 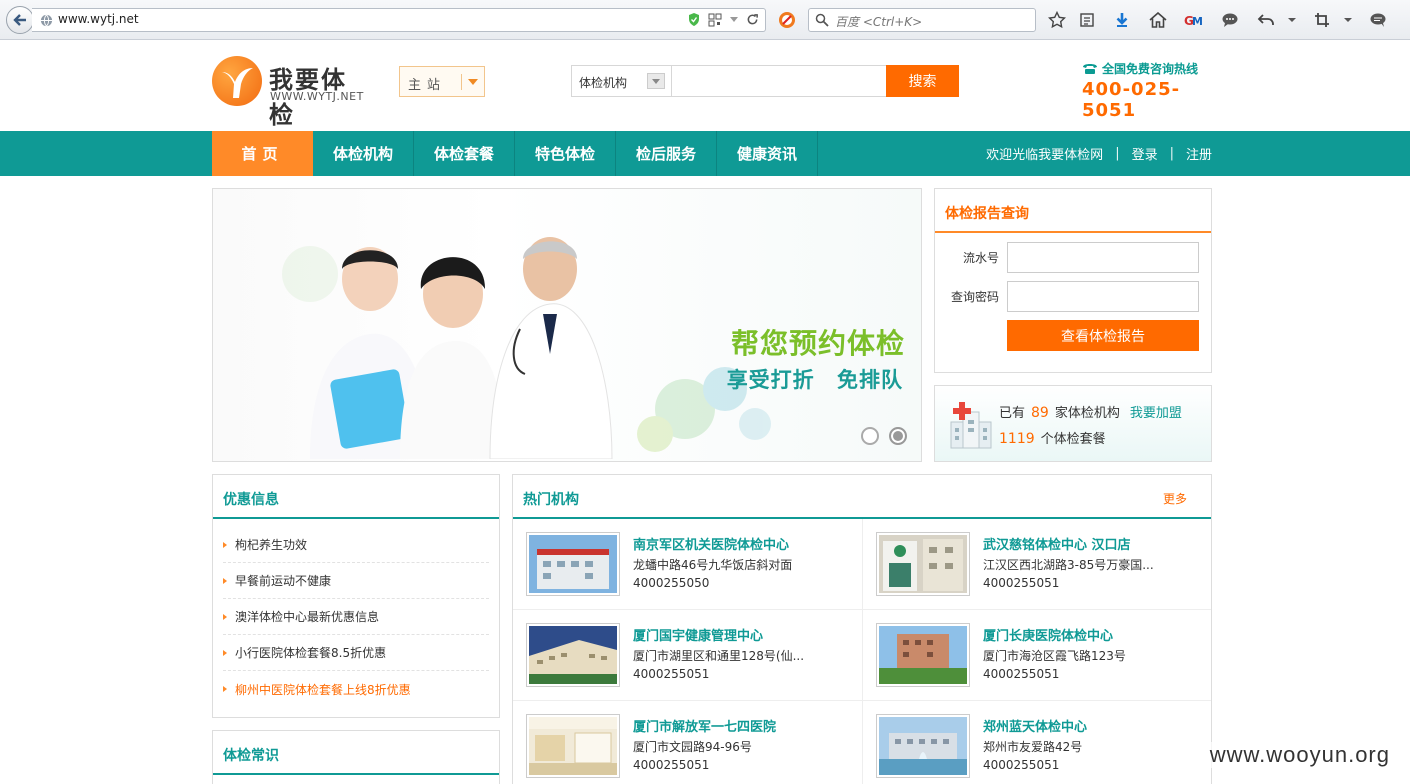 What do you see at coordinates (1073, 211) in the screenshot?
I see `report-panel-title: 体检报告查询` at bounding box center [1073, 211].